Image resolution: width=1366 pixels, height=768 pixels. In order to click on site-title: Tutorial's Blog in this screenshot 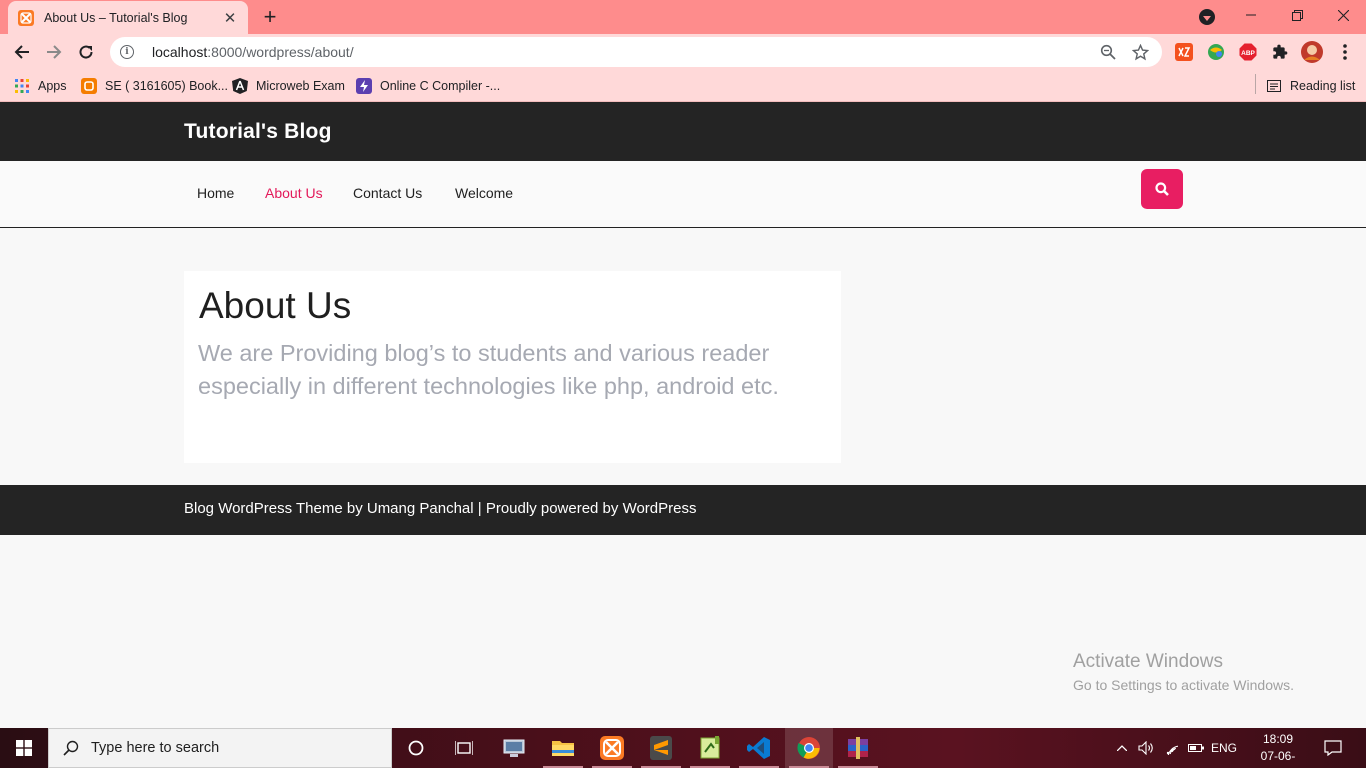, I will do `click(258, 132)`.